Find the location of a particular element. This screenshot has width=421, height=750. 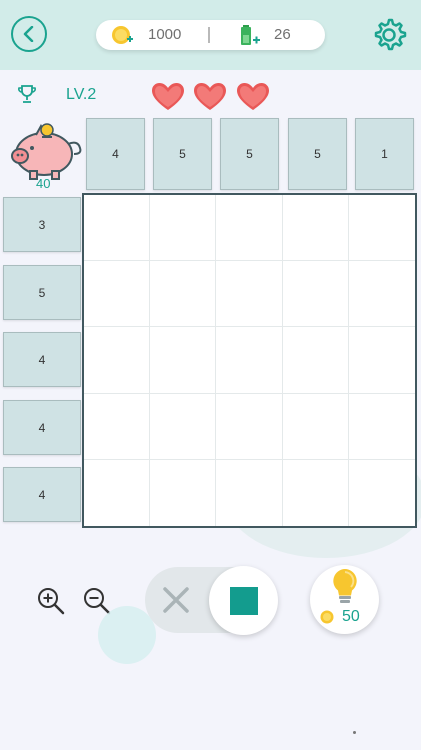

fill-square-icon is located at coordinates (243, 600).